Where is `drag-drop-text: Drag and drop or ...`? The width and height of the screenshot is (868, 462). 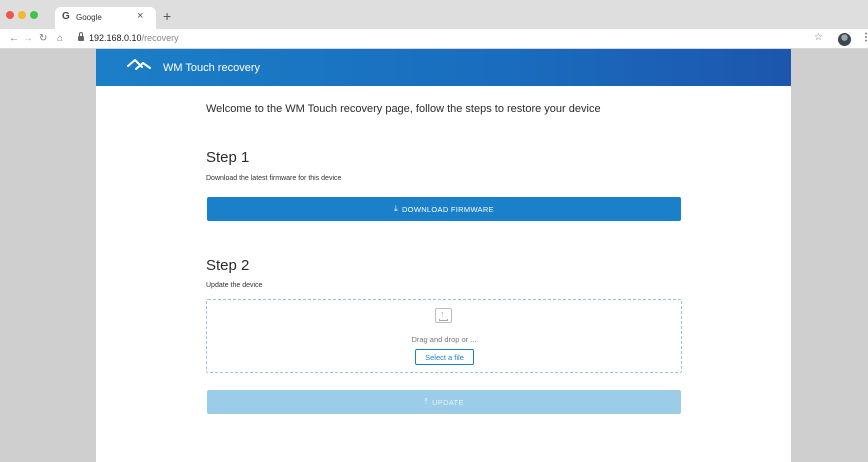 drag-drop-text: Drag and drop or ... is located at coordinates (444, 339).